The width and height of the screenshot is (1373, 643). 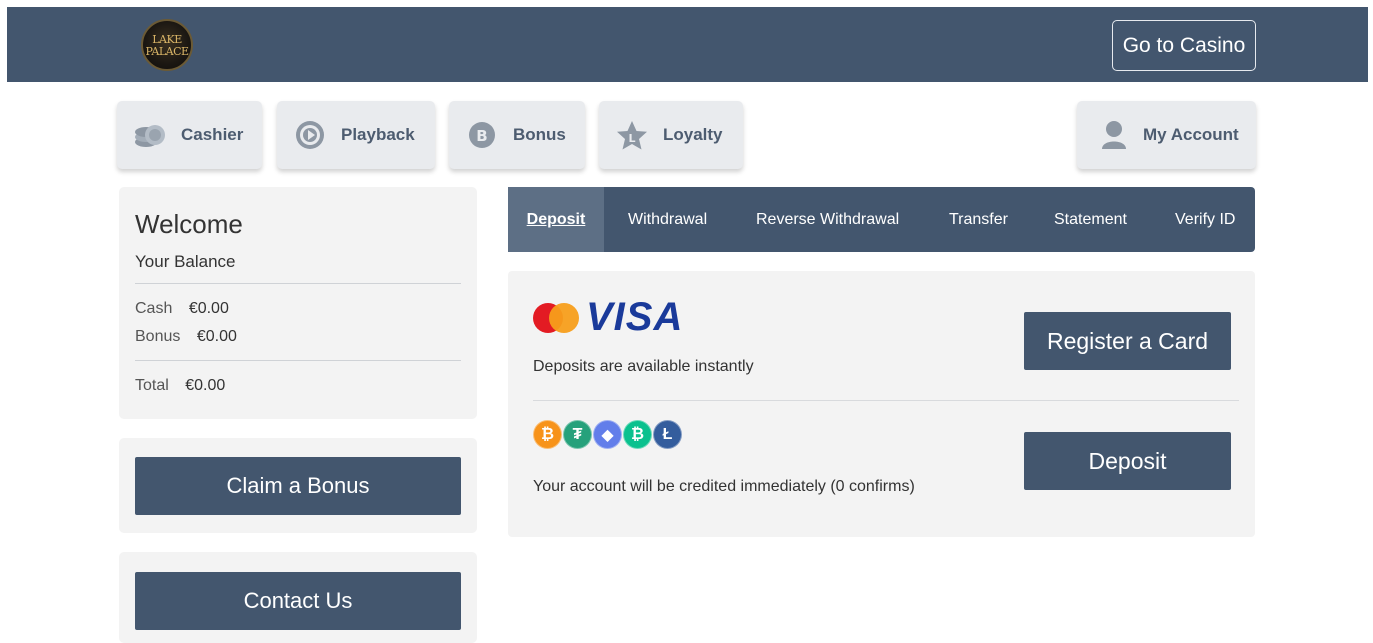 I want to click on tether-icon: ₮, so click(x=577, y=434).